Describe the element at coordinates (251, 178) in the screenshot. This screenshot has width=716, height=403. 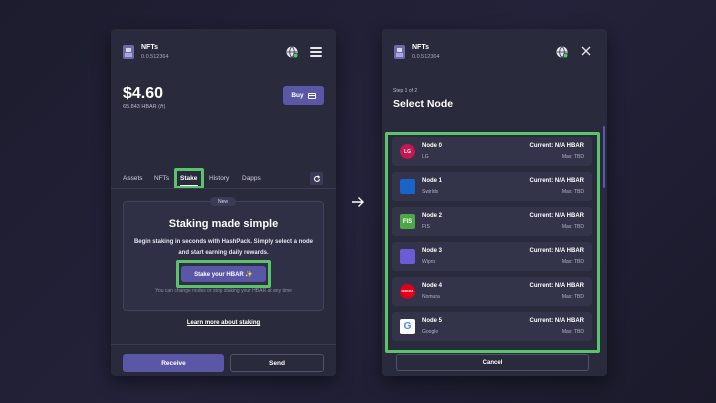
I see `tab-dapps: Dapps` at that location.